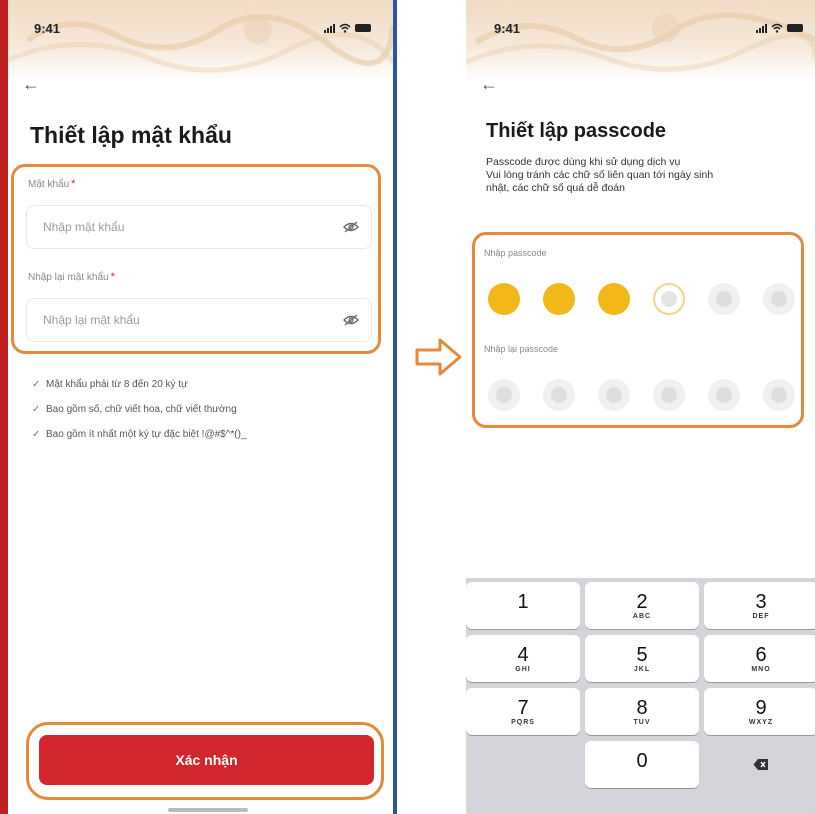  What do you see at coordinates (523, 722) in the screenshot?
I see `key-letters: PQRS` at bounding box center [523, 722].